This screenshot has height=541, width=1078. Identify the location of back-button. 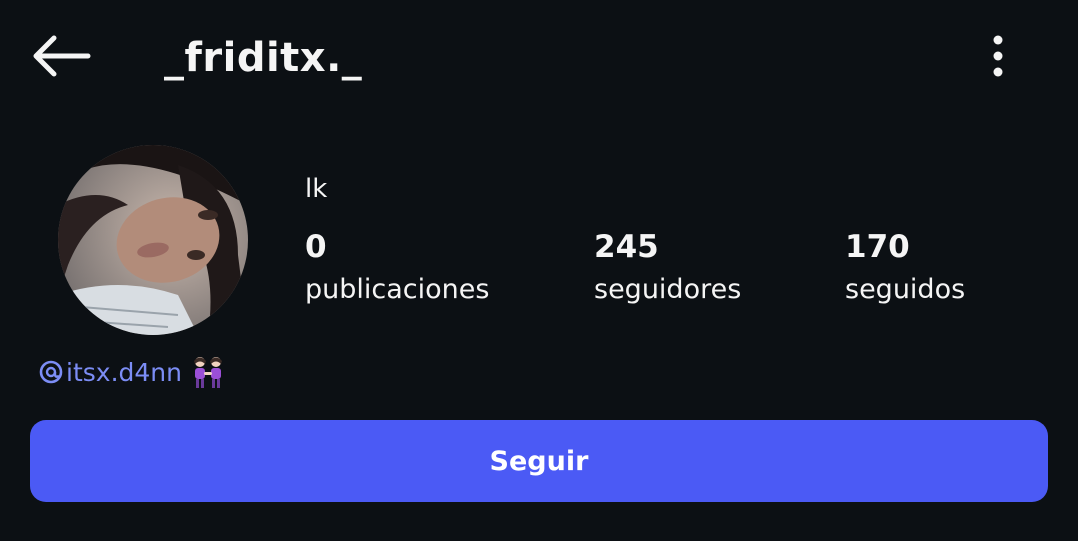
(61, 56).